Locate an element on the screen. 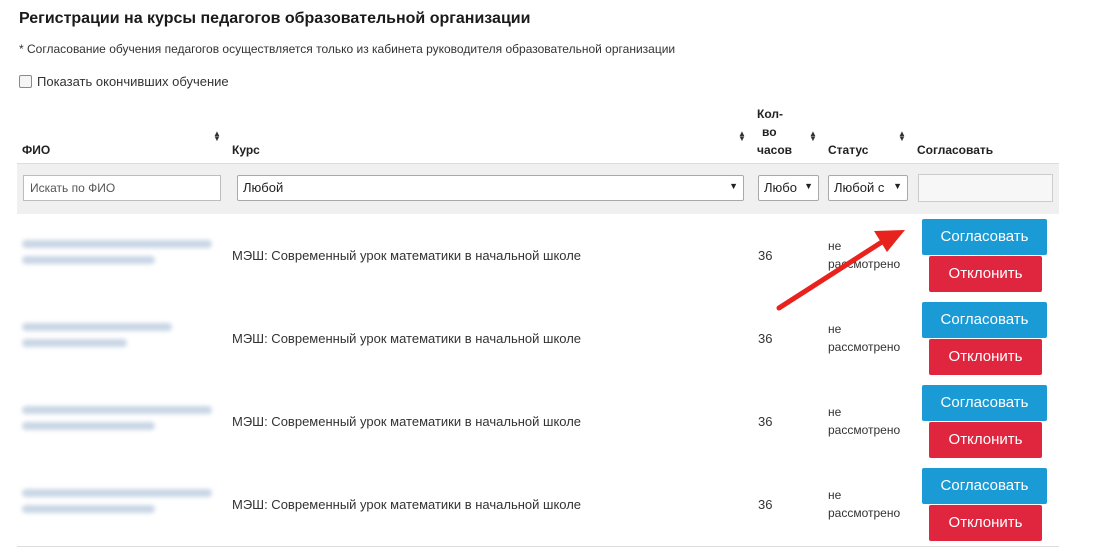  checkbox-icon is located at coordinates (25, 81).